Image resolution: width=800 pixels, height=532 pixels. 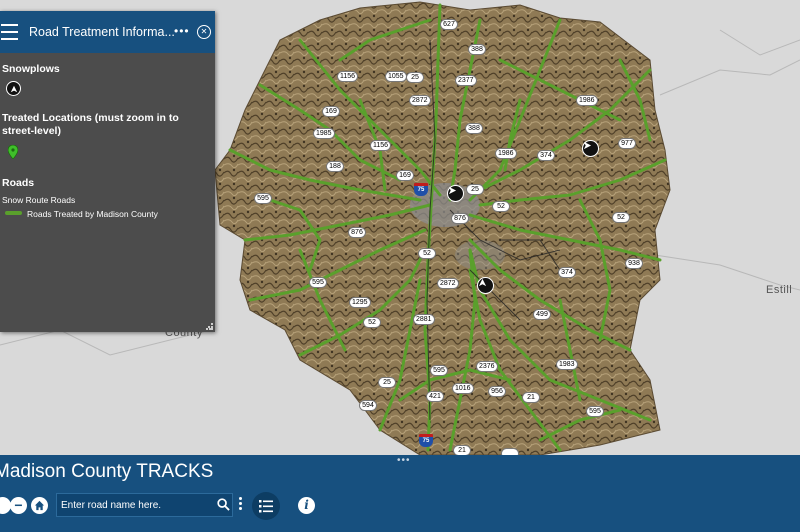 What do you see at coordinates (400, 493) in the screenshot?
I see `bottom-bar: ••• Madison County TRACKS − i` at bounding box center [400, 493].